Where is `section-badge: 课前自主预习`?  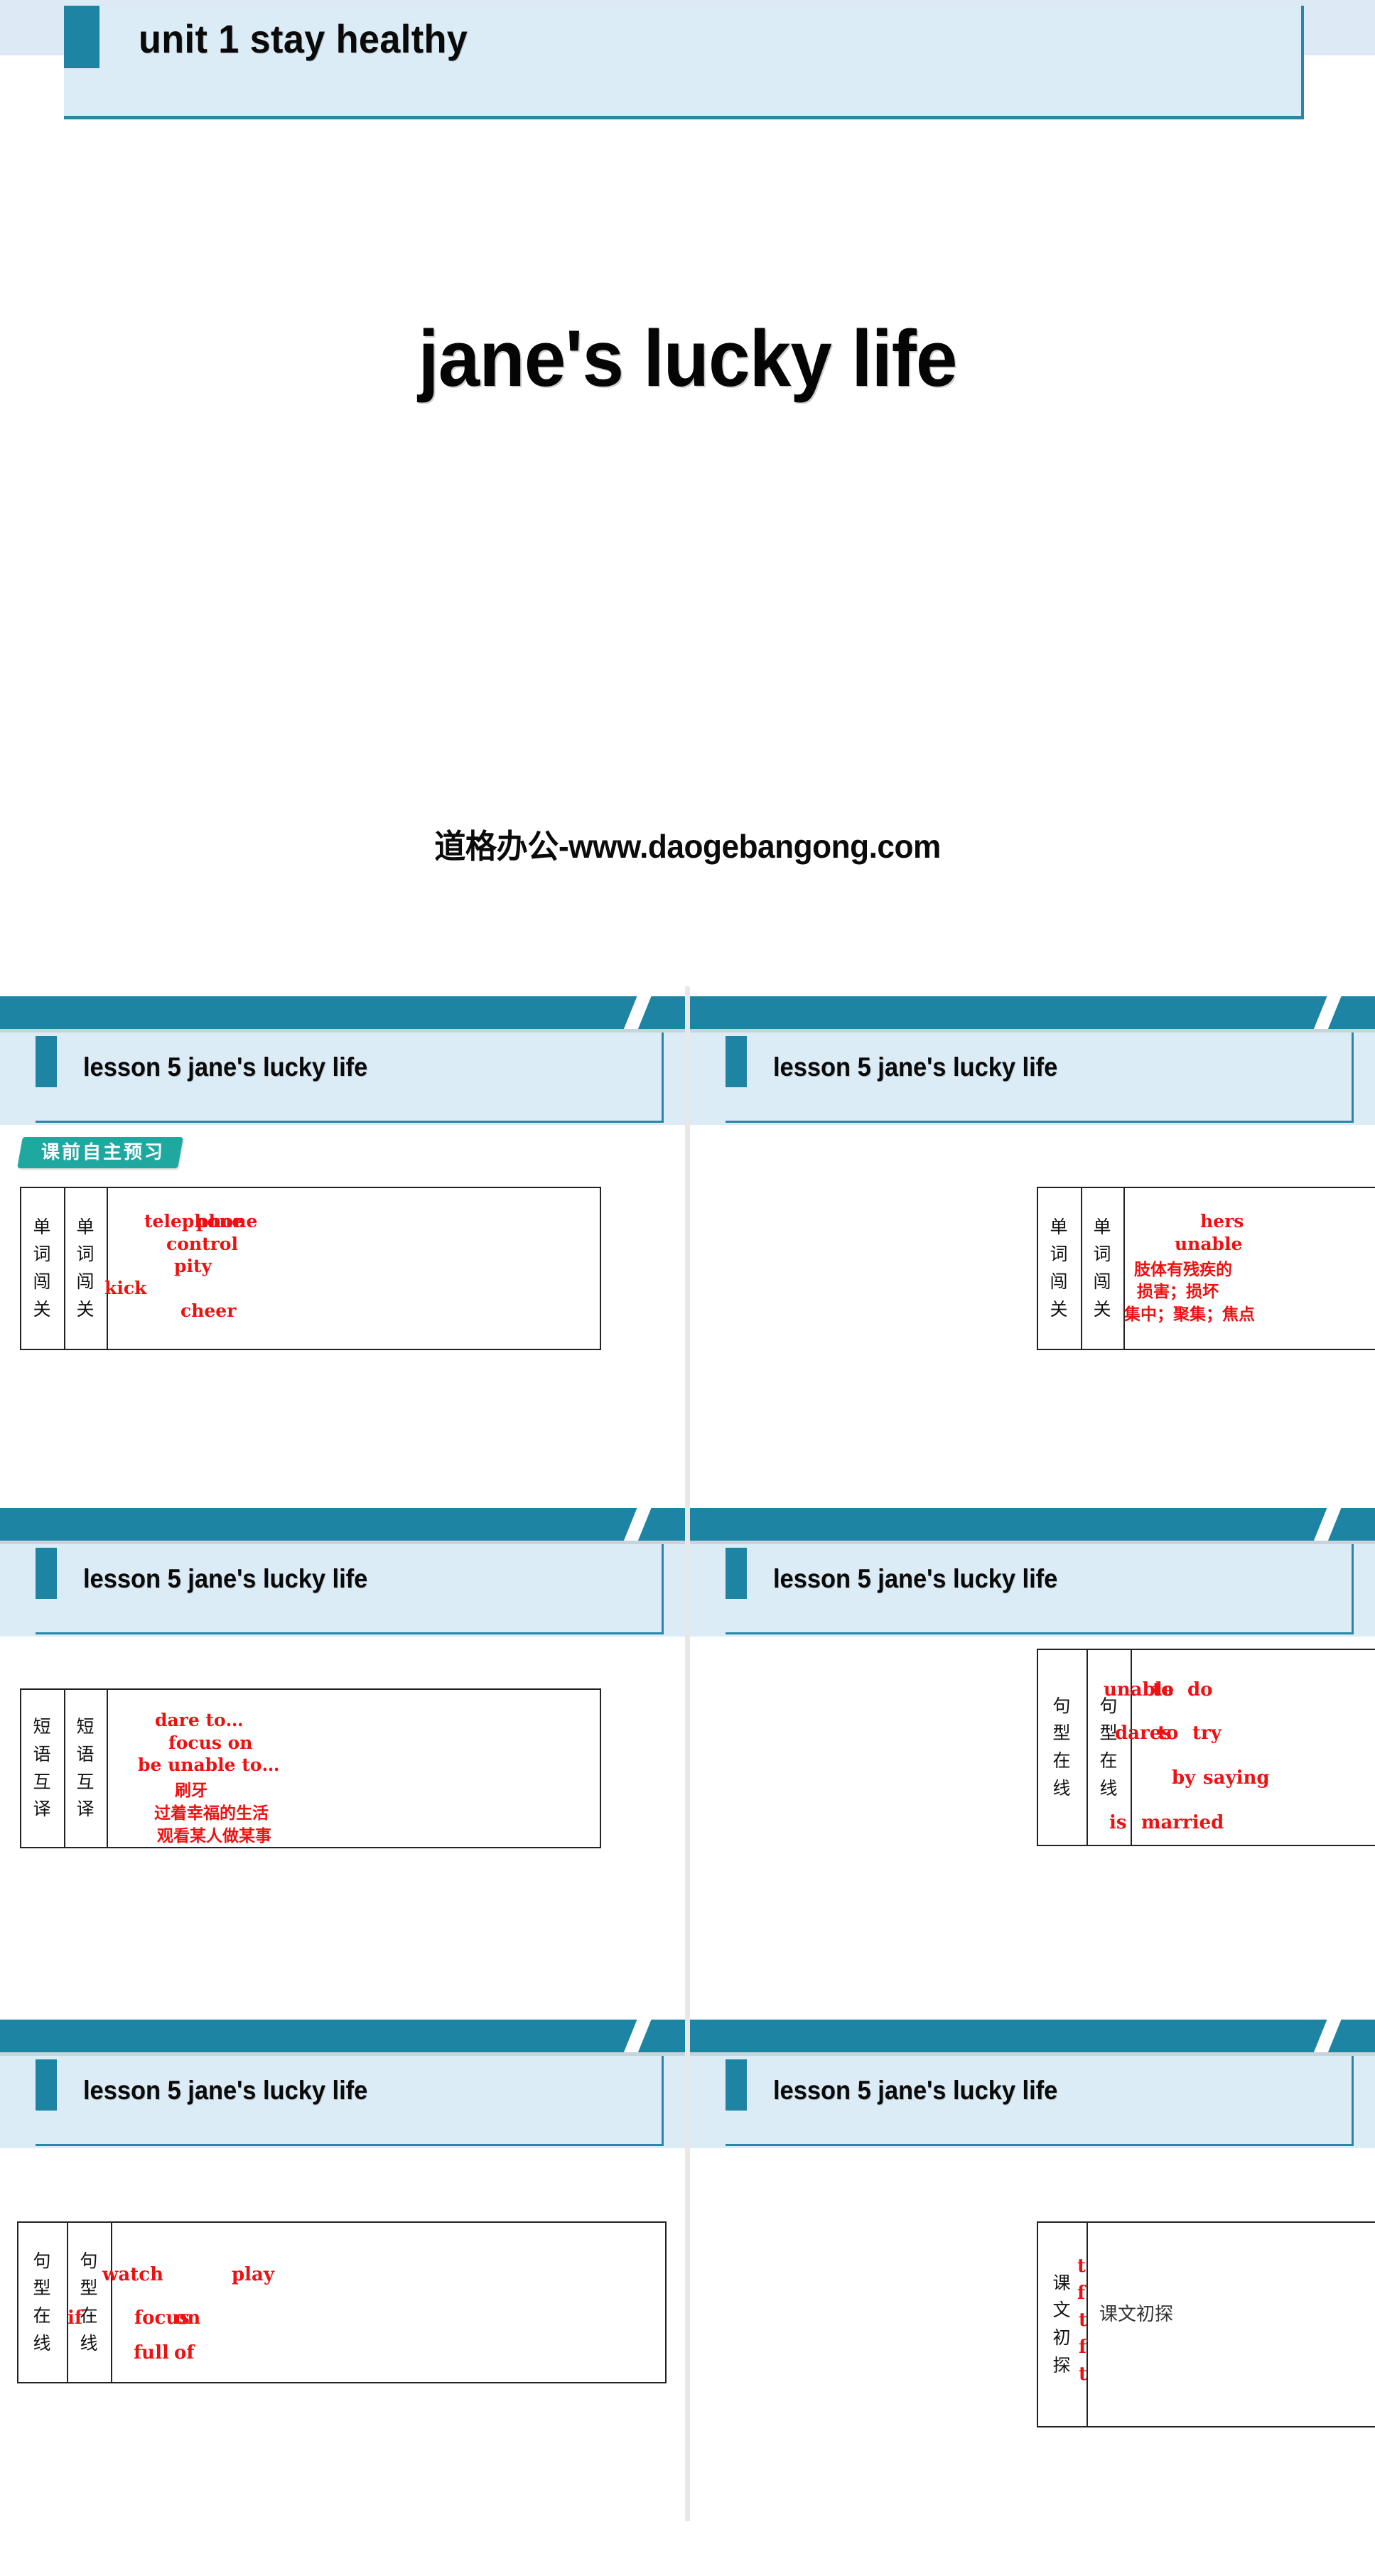 section-badge: 课前自主预习 is located at coordinates (100, 1152).